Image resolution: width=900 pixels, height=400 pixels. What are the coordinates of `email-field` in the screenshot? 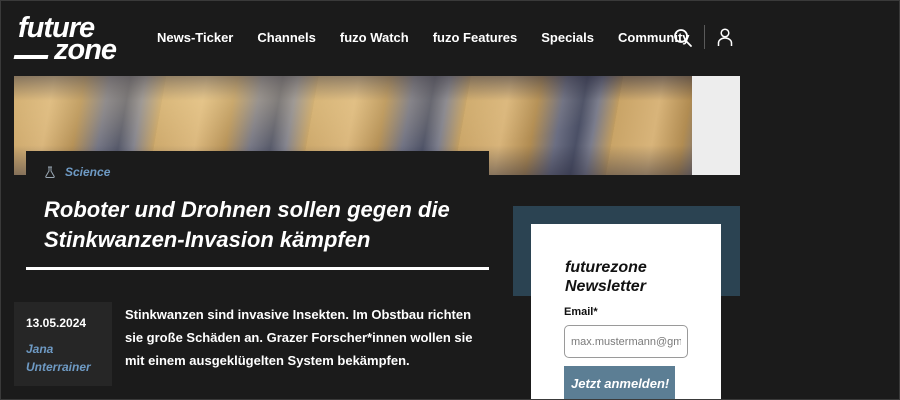 It's located at (626, 341).